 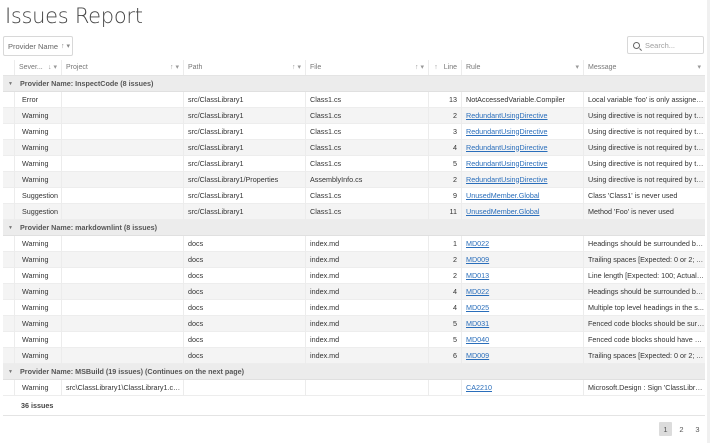 What do you see at coordinates (665, 429) in the screenshot?
I see `page-button-1: 1` at bounding box center [665, 429].